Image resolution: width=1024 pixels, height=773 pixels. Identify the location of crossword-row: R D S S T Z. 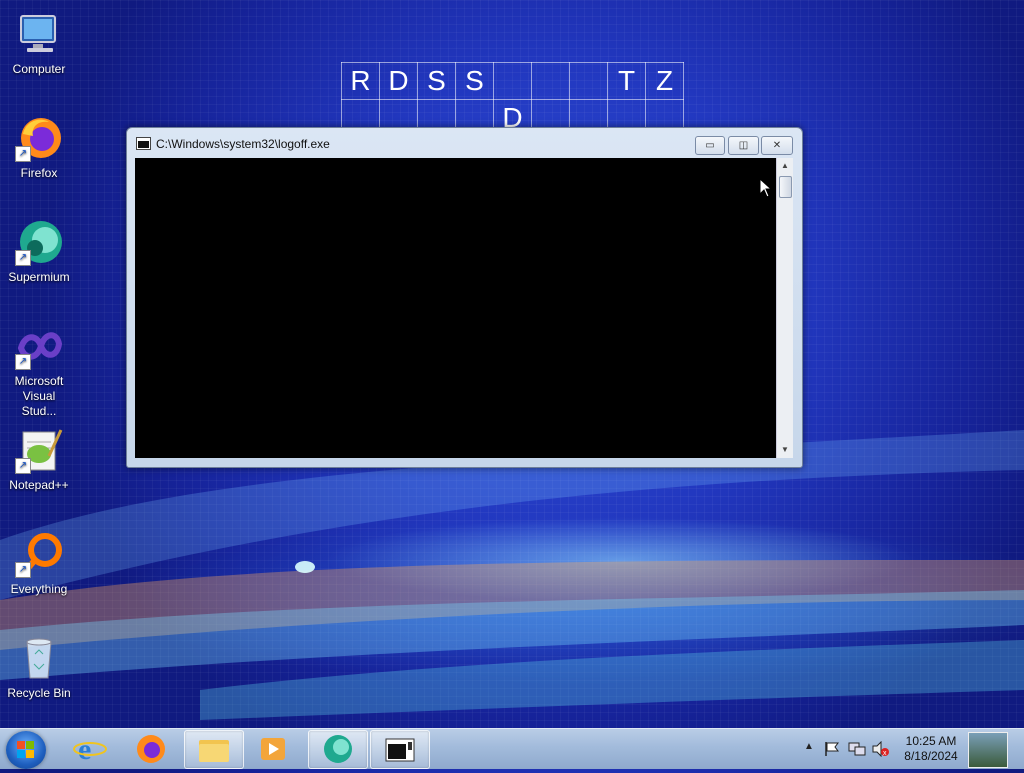
(512, 81).